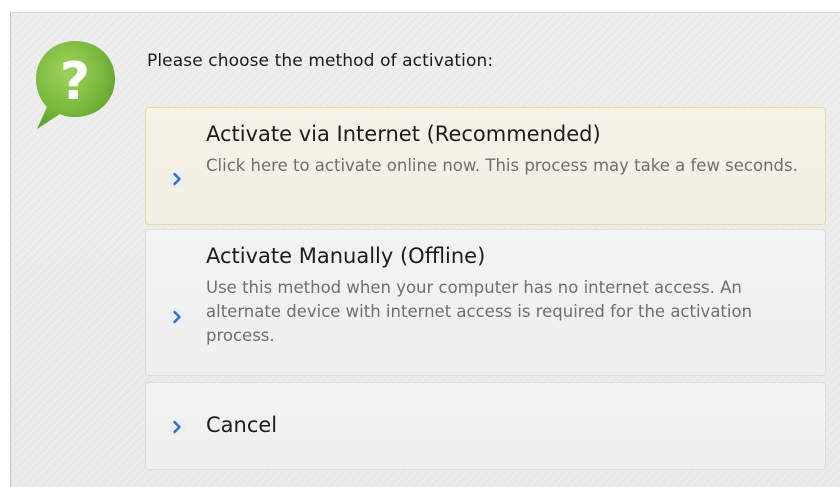 The width and height of the screenshot is (840, 487). What do you see at coordinates (485, 426) in the screenshot?
I see `cancel-button: Cancel` at bounding box center [485, 426].